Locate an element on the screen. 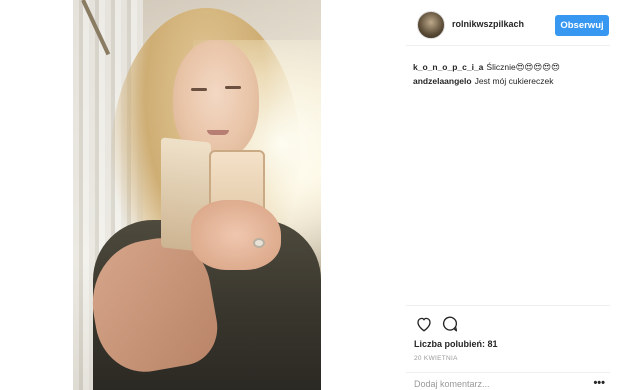 This screenshot has height=390, width=620. photo-eye-left is located at coordinates (199, 89).